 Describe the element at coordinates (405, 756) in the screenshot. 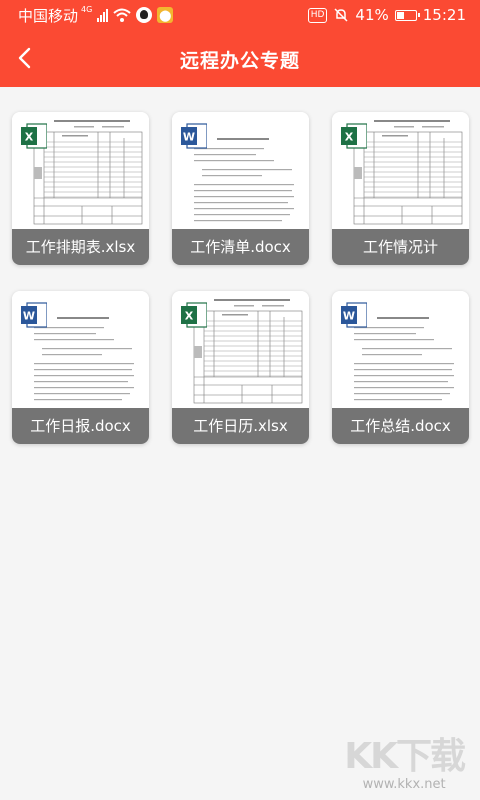

I see `watermark-logo: KK下载` at that location.